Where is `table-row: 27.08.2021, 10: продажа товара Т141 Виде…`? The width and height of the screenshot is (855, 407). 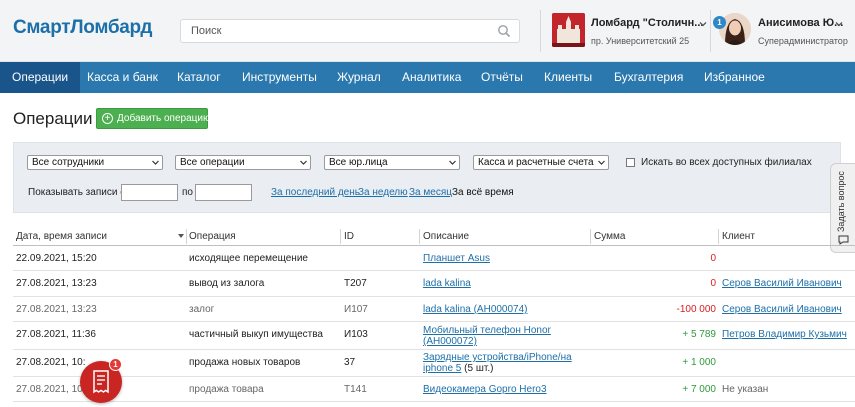 table-row: 27.08.2021, 10: продажа товара Т141 Виде… is located at coordinates (434, 390).